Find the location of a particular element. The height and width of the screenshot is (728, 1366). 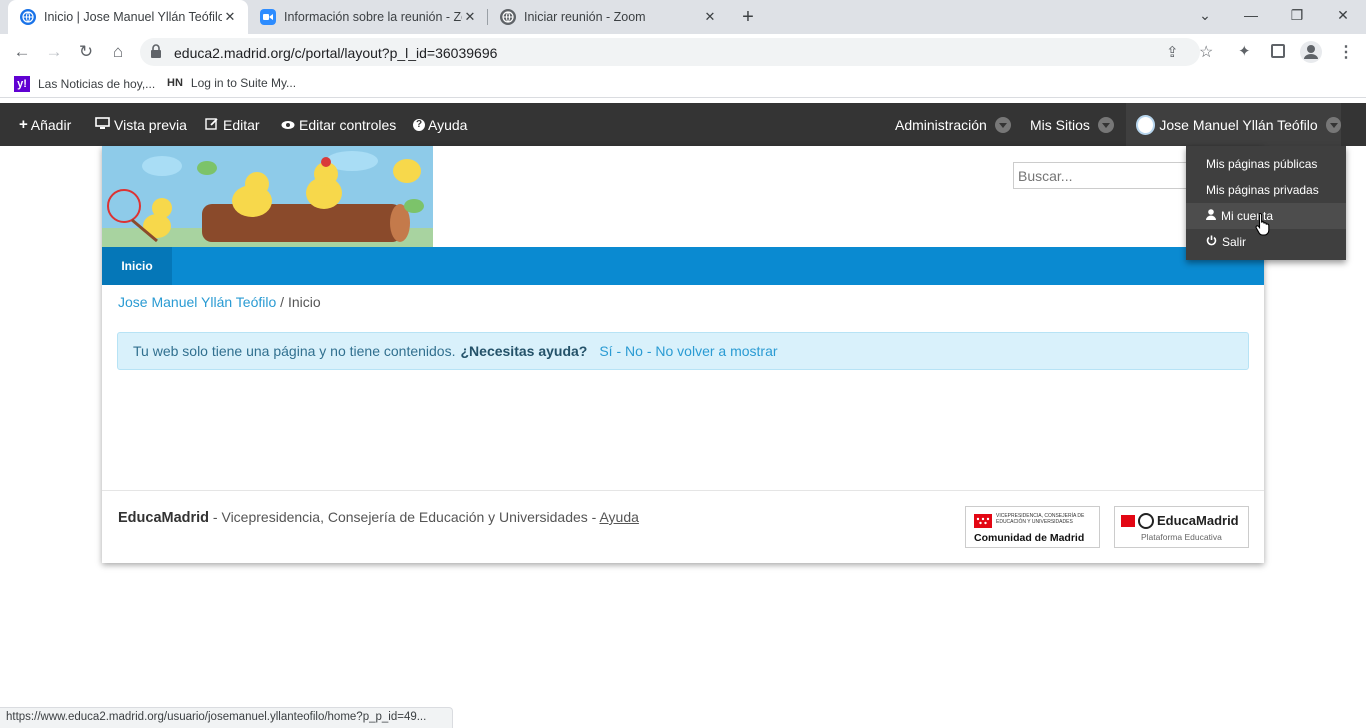

forward-icon: → is located at coordinates (54, 52).